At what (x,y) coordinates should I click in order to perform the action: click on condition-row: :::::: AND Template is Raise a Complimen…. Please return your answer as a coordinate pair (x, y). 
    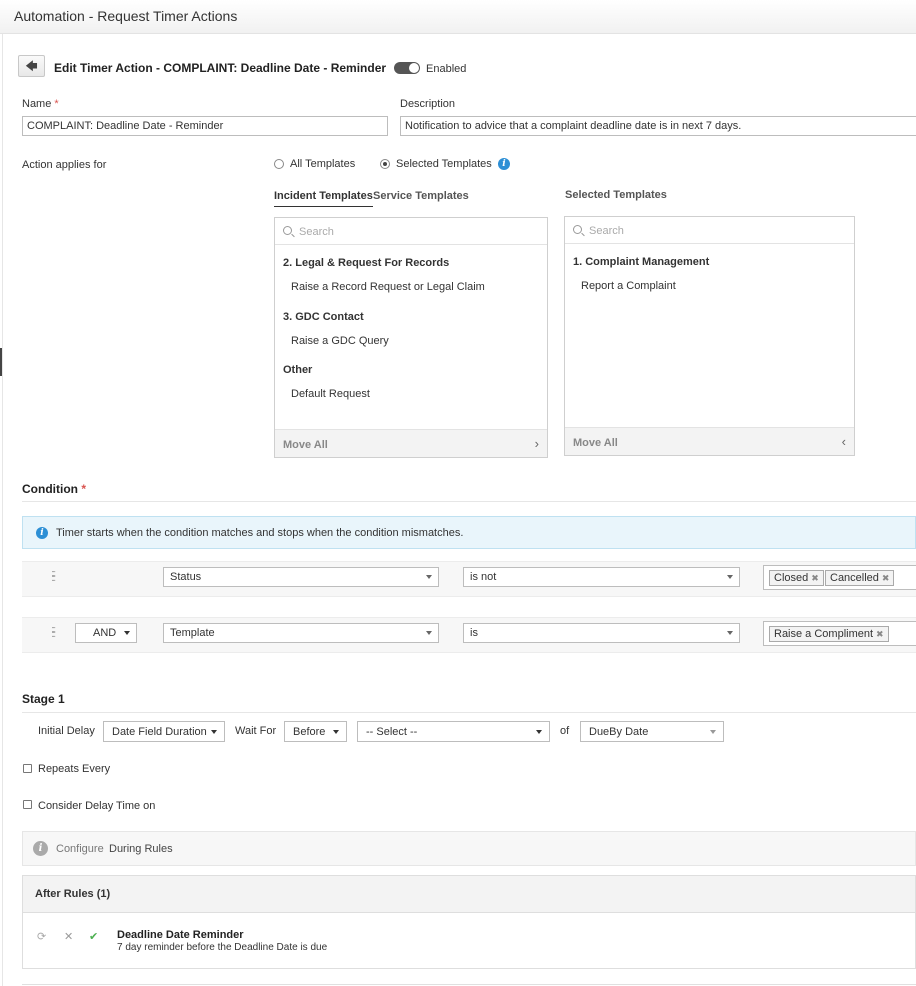
    Looking at the image, I should click on (469, 635).